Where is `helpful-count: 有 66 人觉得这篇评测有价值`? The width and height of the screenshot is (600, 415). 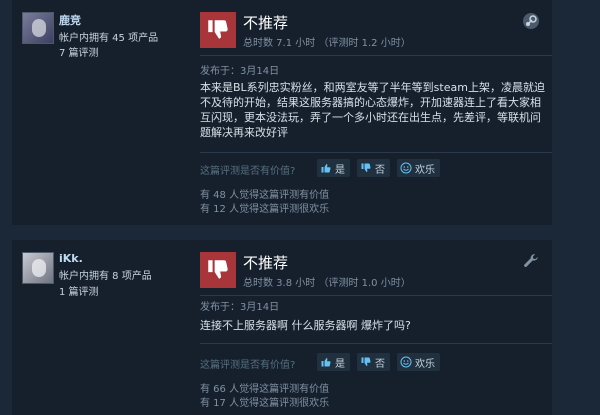
helpful-count: 有 66 人觉得这篇评测有价值 is located at coordinates (265, 389).